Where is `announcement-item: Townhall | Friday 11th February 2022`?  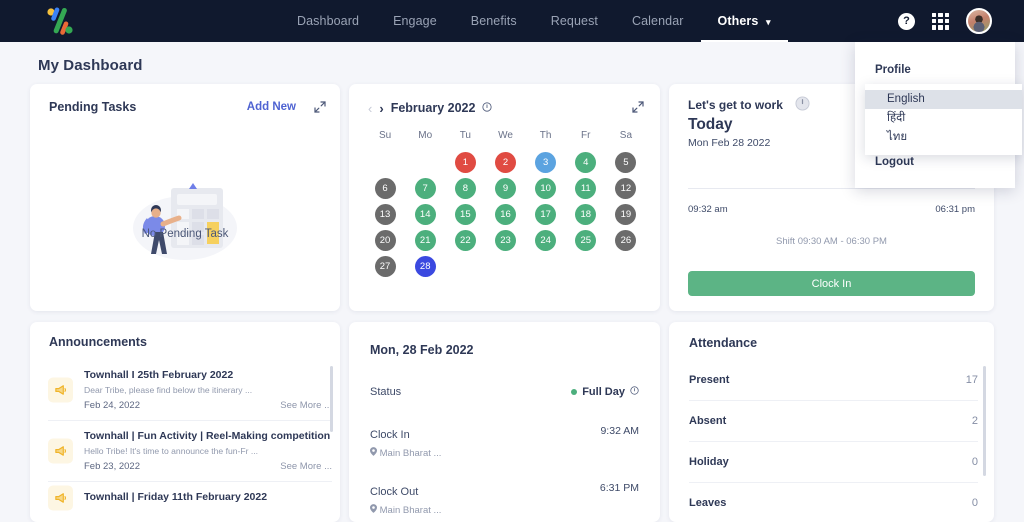 announcement-item: Townhall | Friday 11th February 2022 is located at coordinates (190, 497).